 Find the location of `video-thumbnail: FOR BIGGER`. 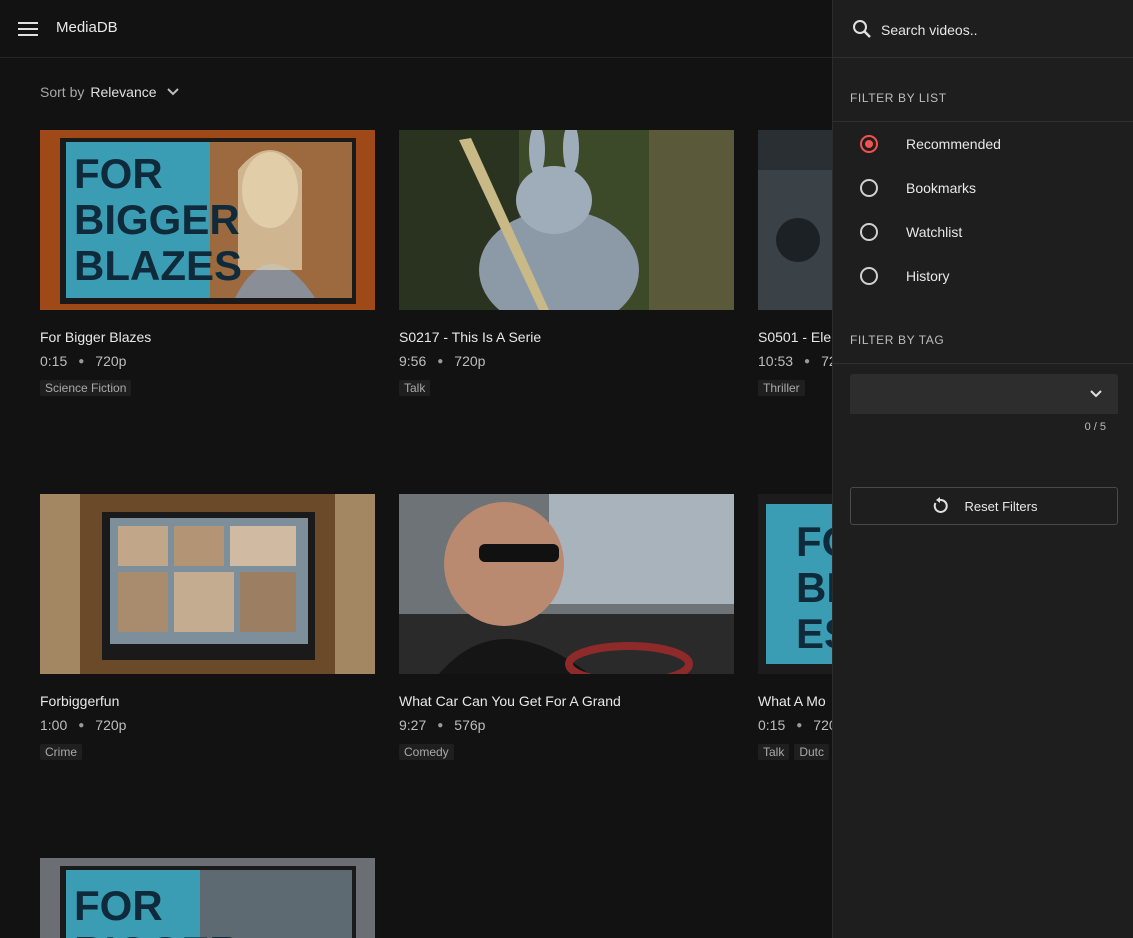

video-thumbnail: FOR BIGGER is located at coordinates (207, 898).